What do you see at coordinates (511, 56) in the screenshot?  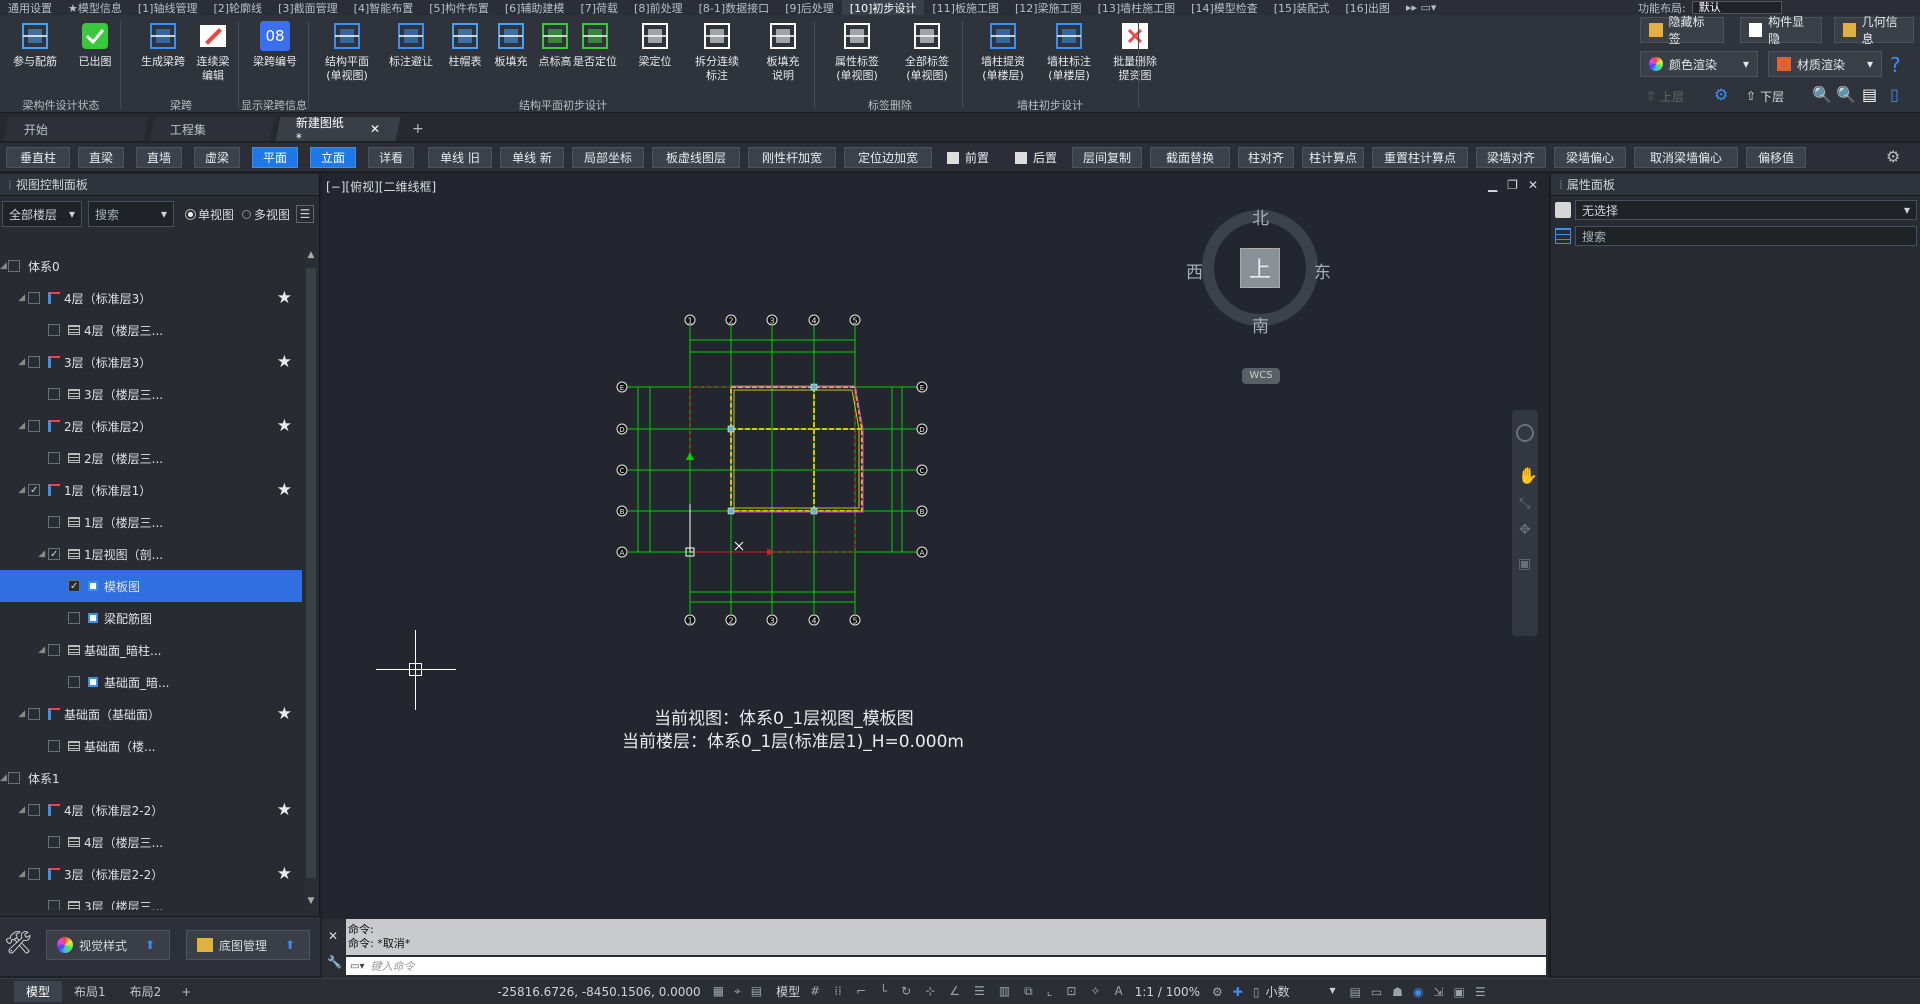 I see `slab-fill-button: 板填充` at bounding box center [511, 56].